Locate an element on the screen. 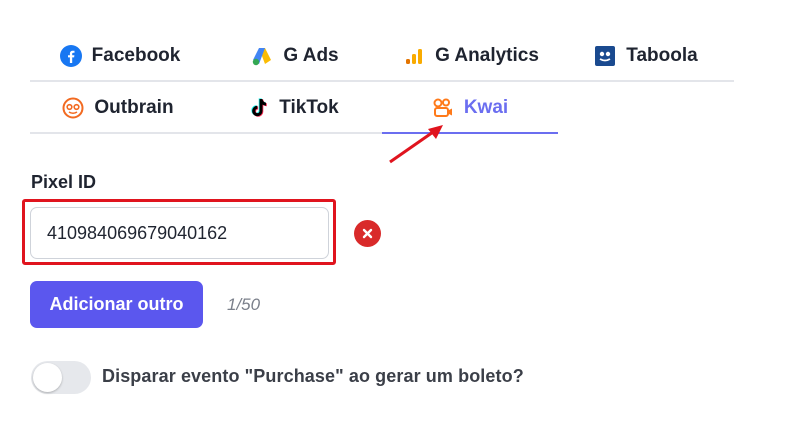 The height and width of the screenshot is (424, 797). facebook-icon is located at coordinates (70, 56).